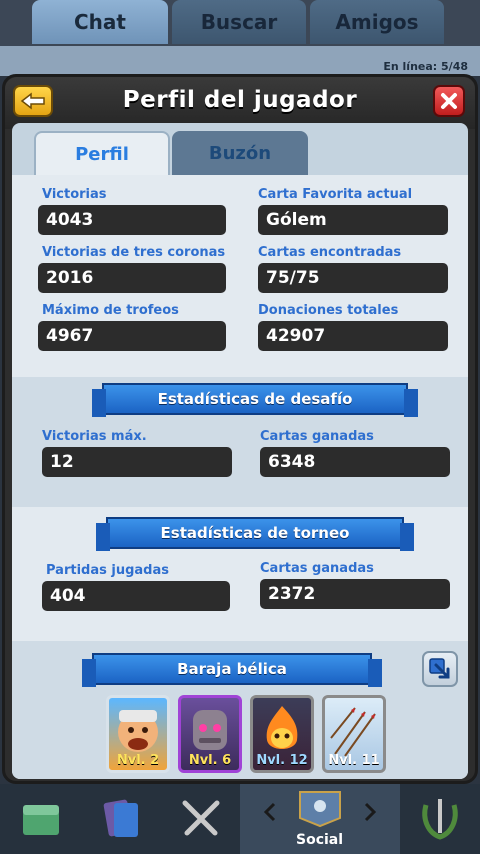 This screenshot has height=854, width=480. Describe the element at coordinates (94, 436) in the screenshot. I see `victorias-max-label: Victorias máx.` at that location.